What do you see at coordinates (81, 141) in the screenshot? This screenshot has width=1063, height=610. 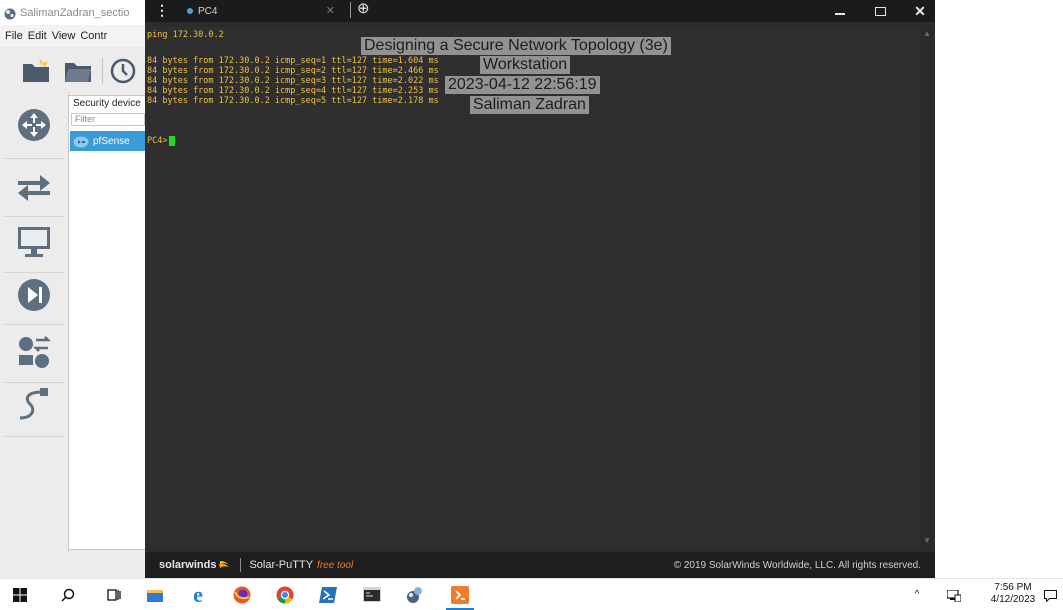 I see `firewall-device-icon` at bounding box center [81, 141].